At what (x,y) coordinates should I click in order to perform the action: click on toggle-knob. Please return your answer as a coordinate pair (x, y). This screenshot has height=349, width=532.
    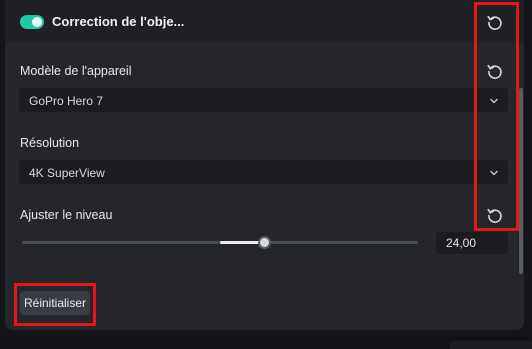
    Looking at the image, I should click on (37, 22).